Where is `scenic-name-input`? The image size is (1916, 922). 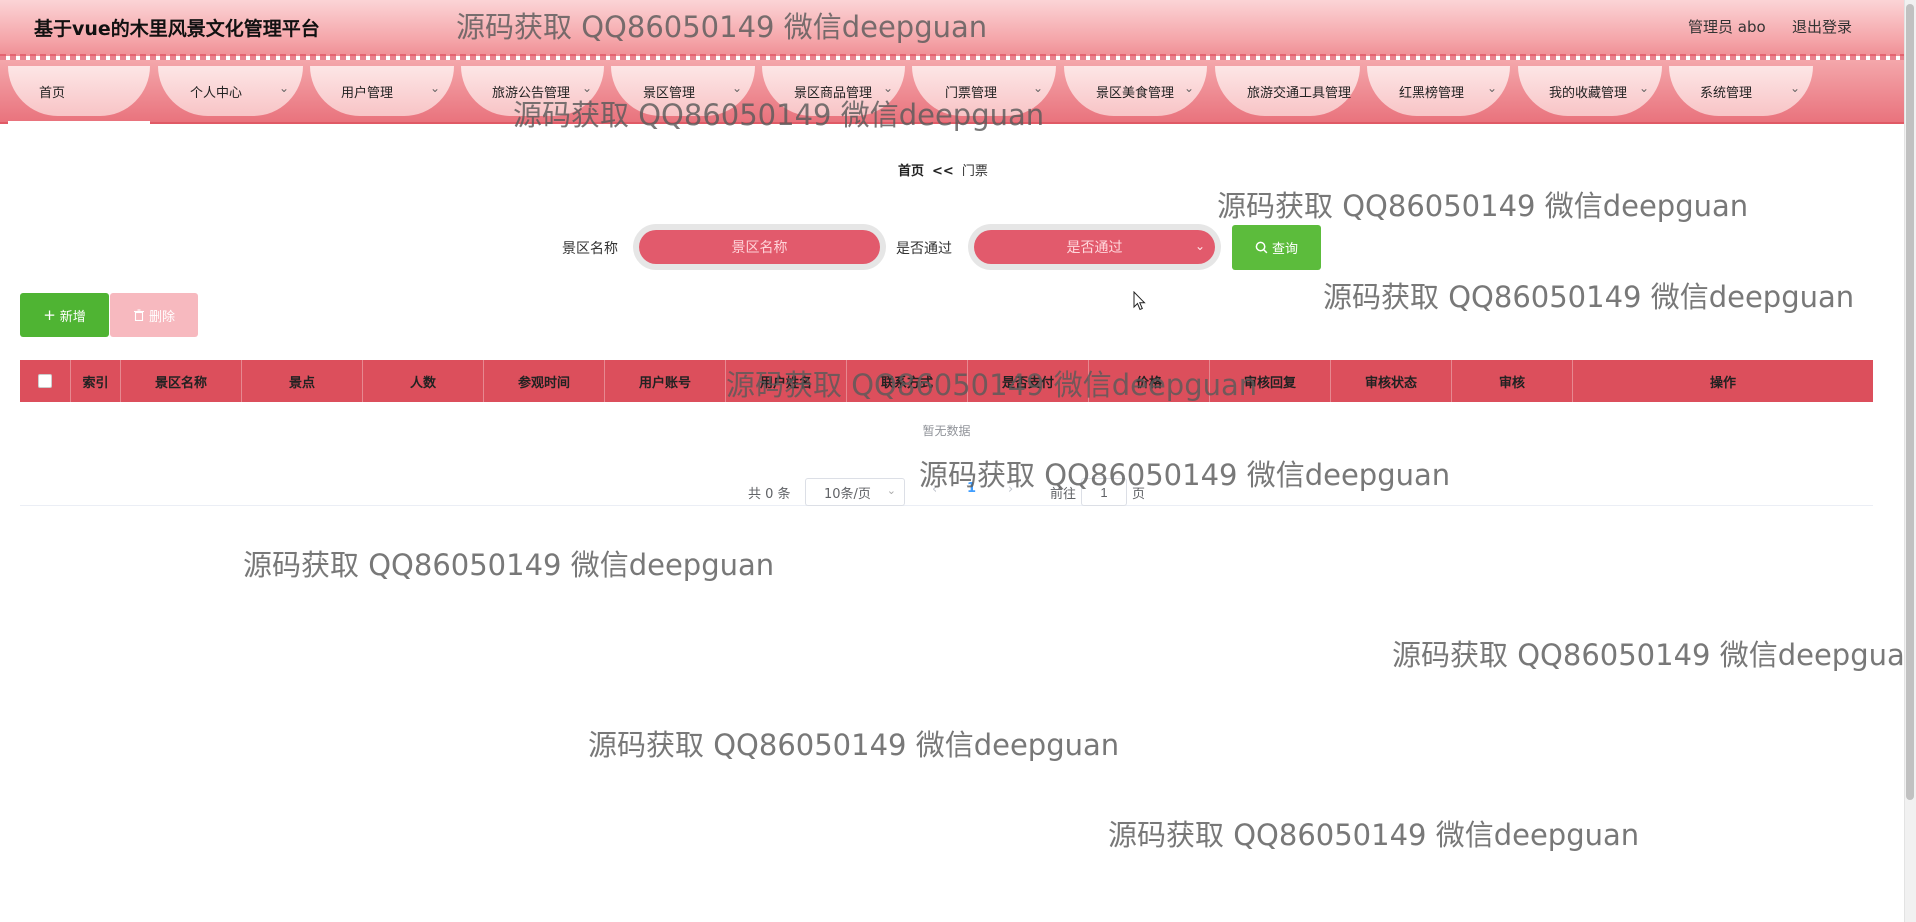
scenic-name-input is located at coordinates (759, 247).